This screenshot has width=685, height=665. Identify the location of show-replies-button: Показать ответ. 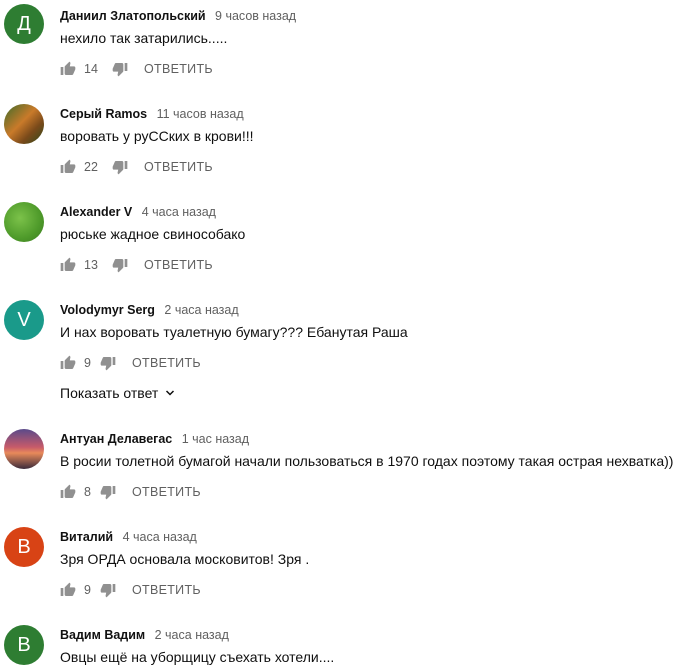
(118, 393).